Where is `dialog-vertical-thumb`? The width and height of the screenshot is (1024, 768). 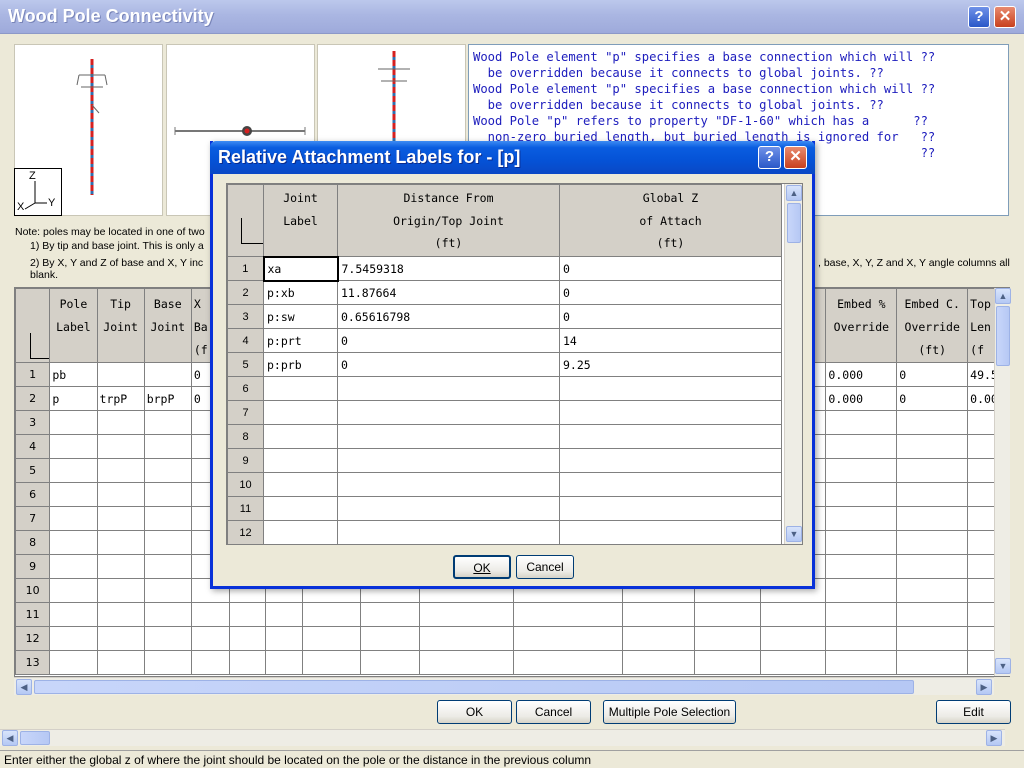 dialog-vertical-thumb is located at coordinates (794, 223).